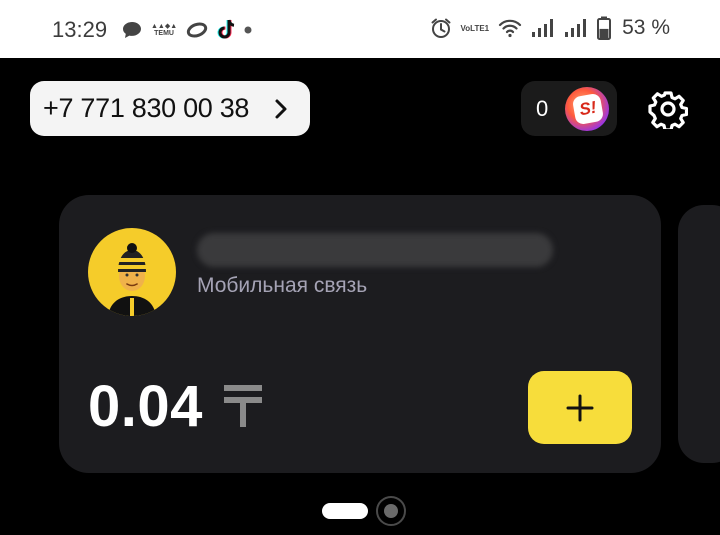  I want to click on ring-app-icon, so click(197, 30).